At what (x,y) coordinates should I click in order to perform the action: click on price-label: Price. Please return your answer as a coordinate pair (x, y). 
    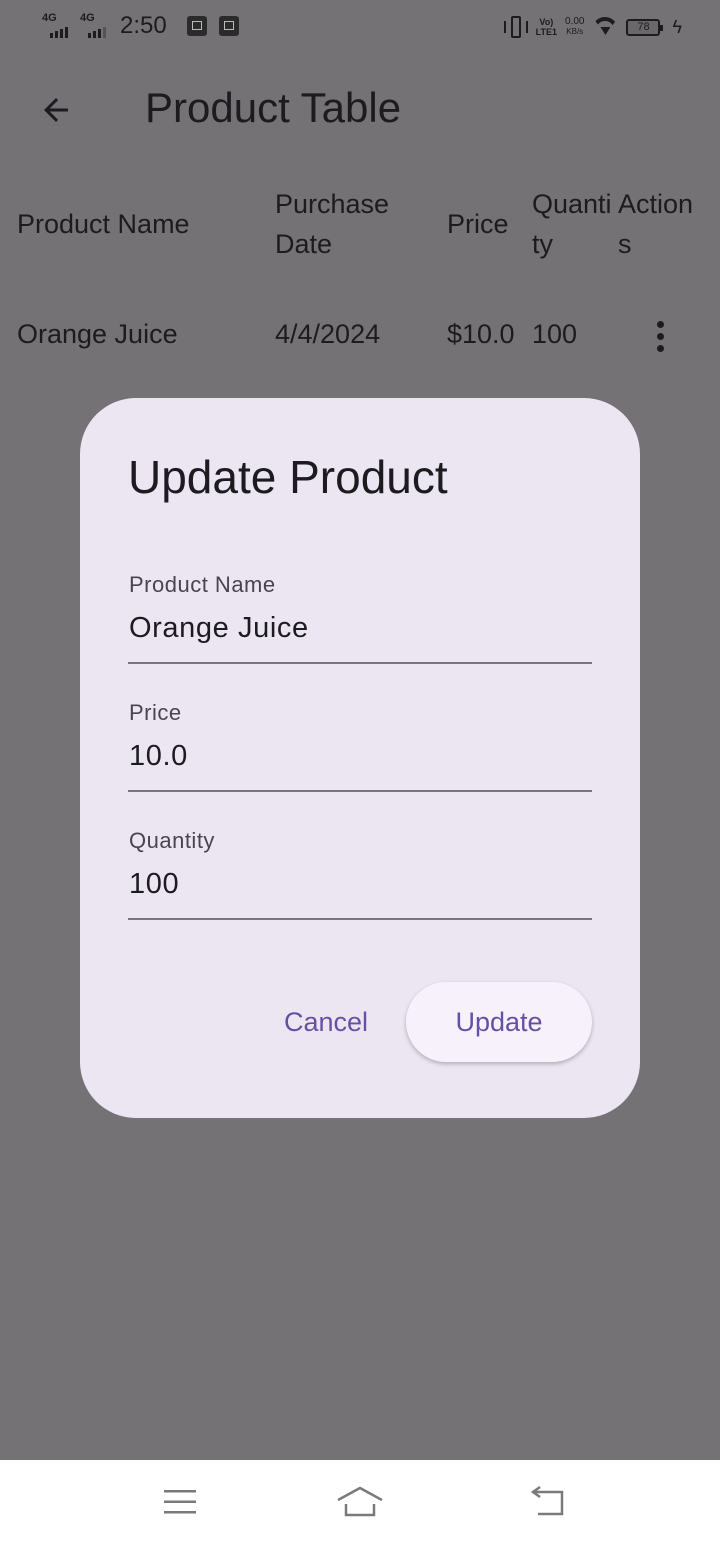
    Looking at the image, I should click on (155, 712).